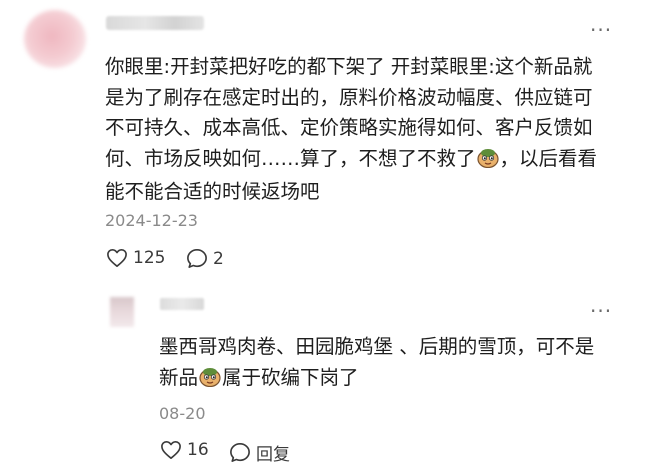 The height and width of the screenshot is (470, 649). I want to click on reply-body: 墨西哥鸡肉卷、田园脆鸡堡 、后期的雪顶，可不是新品 属于砍编下岗了, so click(379, 364).